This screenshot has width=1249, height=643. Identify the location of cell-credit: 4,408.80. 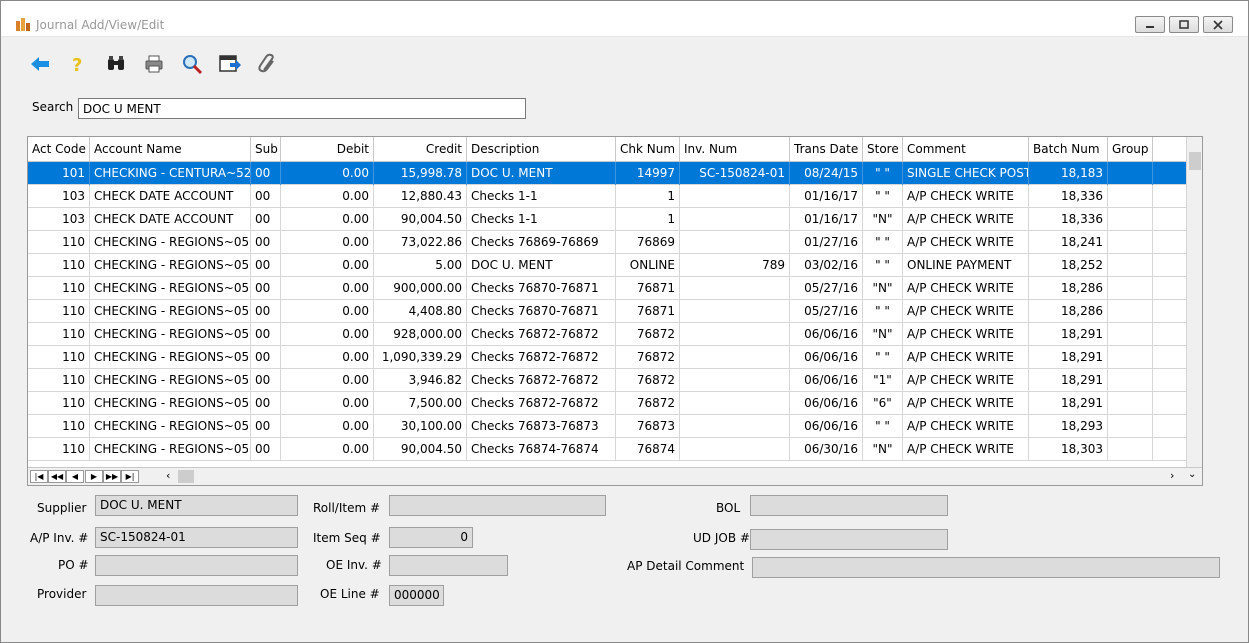
(420, 311).